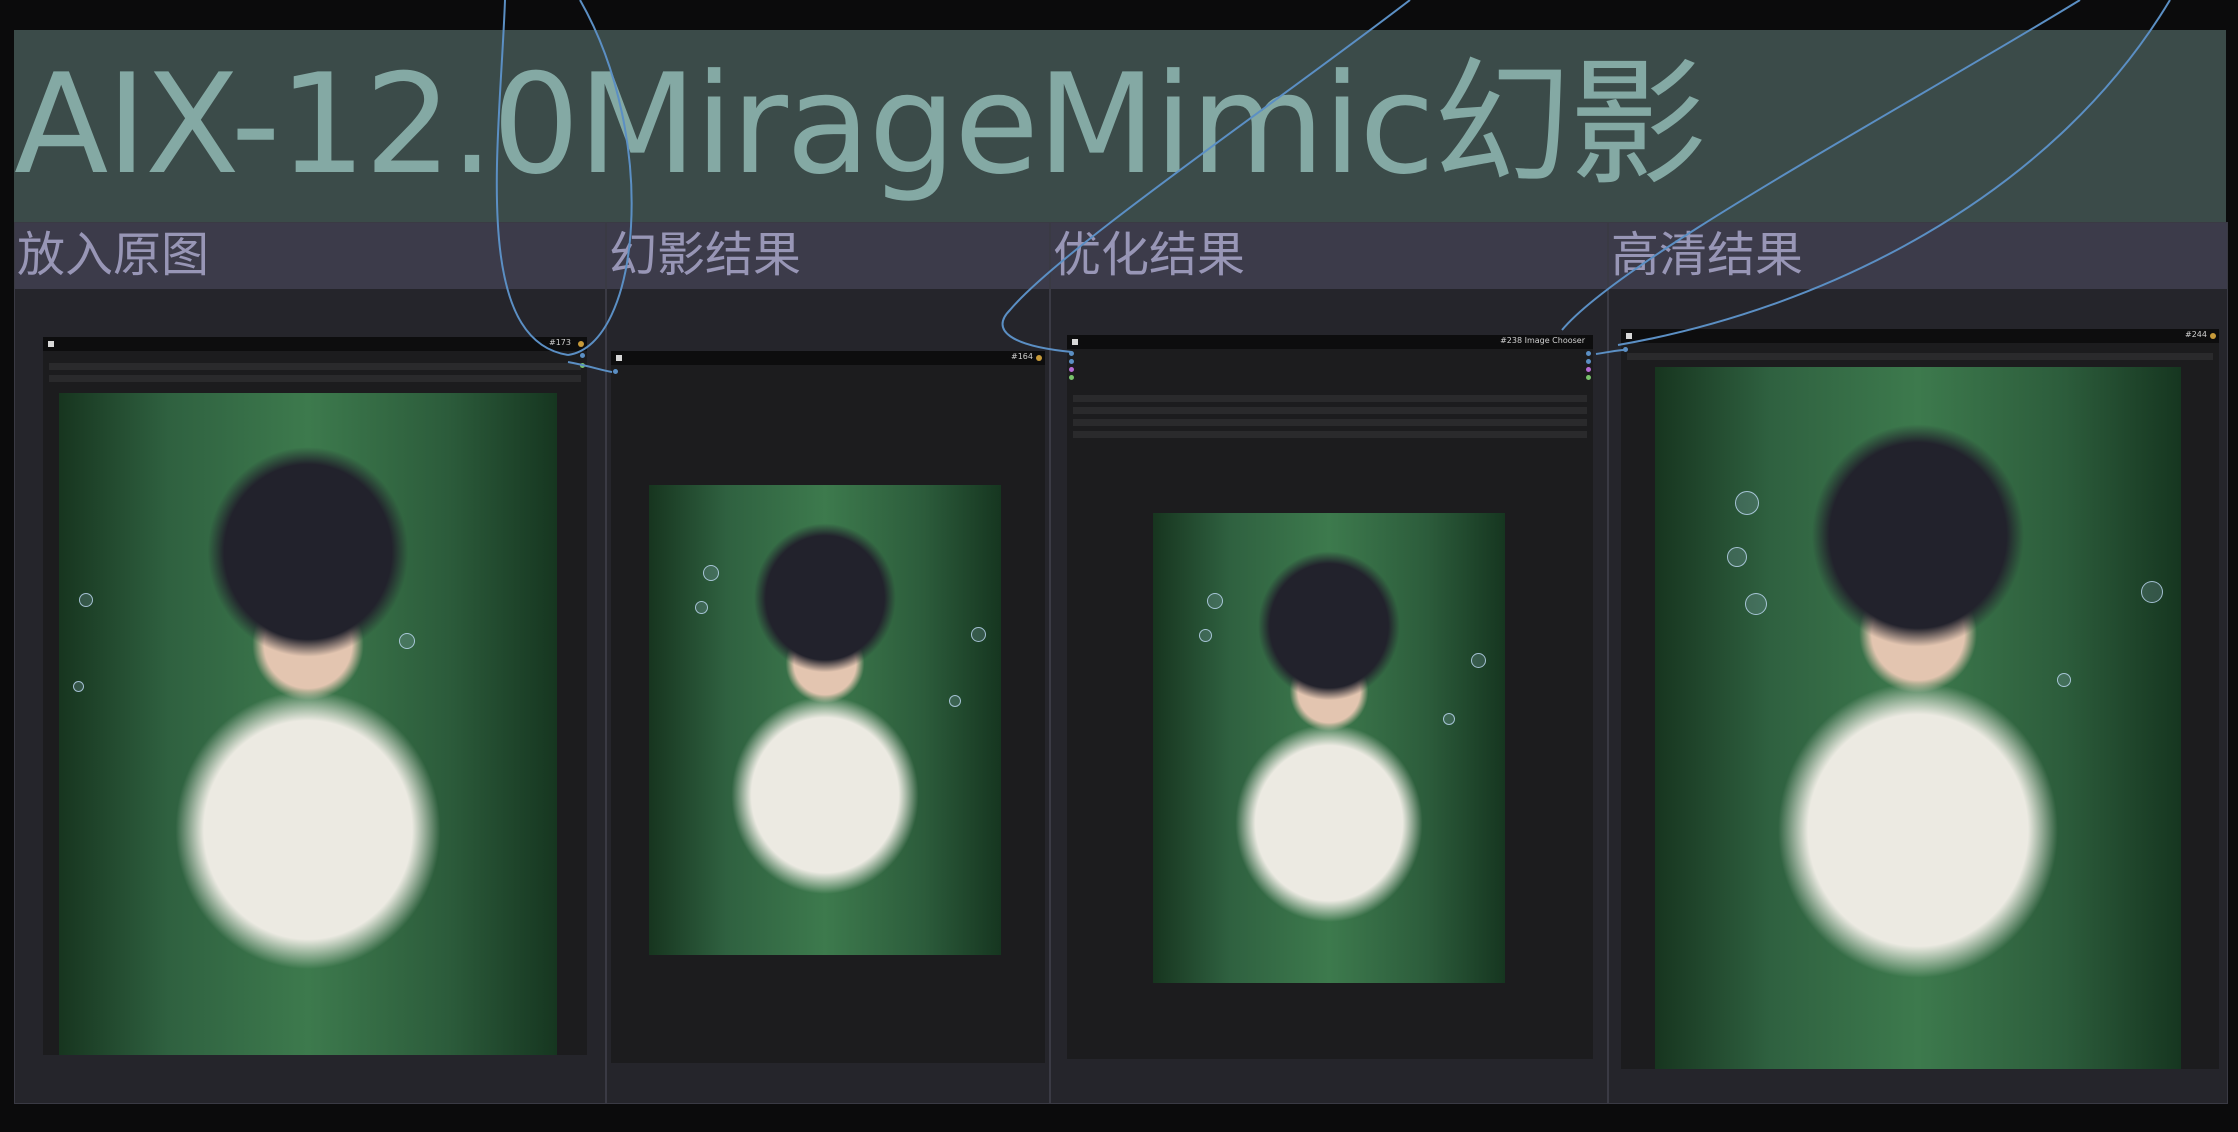 The width and height of the screenshot is (2238, 1132). What do you see at coordinates (315, 344) in the screenshot?
I see `node-titlebar: #173` at bounding box center [315, 344].